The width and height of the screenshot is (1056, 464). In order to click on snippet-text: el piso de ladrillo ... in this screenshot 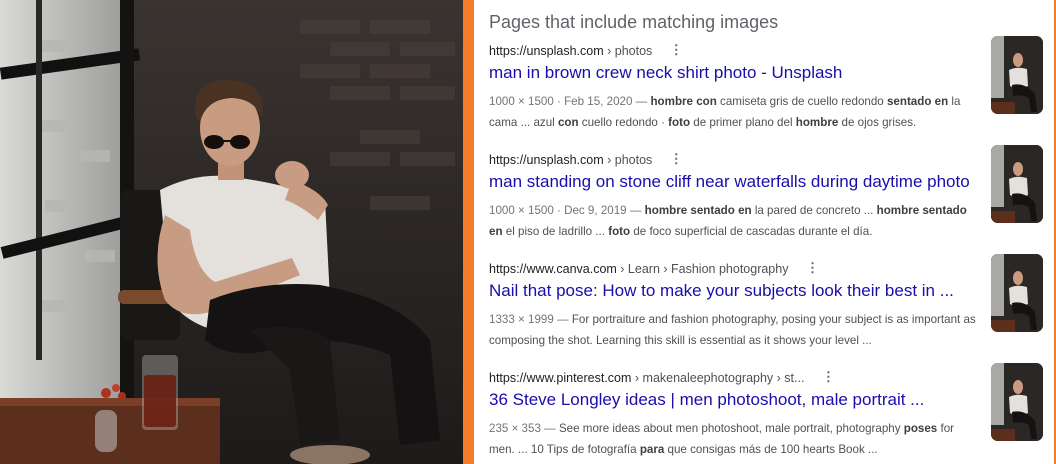, I will do `click(555, 231)`.